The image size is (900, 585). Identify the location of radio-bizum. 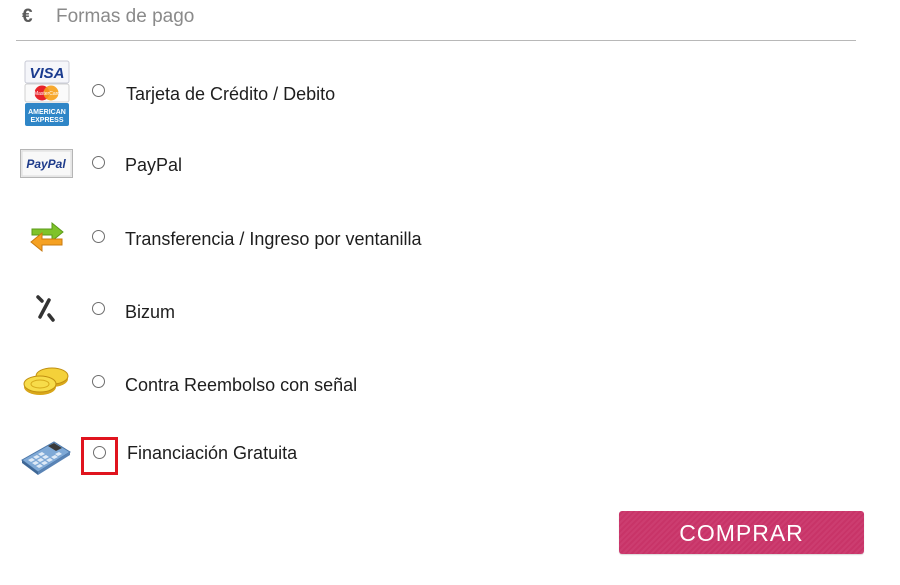
(98, 308).